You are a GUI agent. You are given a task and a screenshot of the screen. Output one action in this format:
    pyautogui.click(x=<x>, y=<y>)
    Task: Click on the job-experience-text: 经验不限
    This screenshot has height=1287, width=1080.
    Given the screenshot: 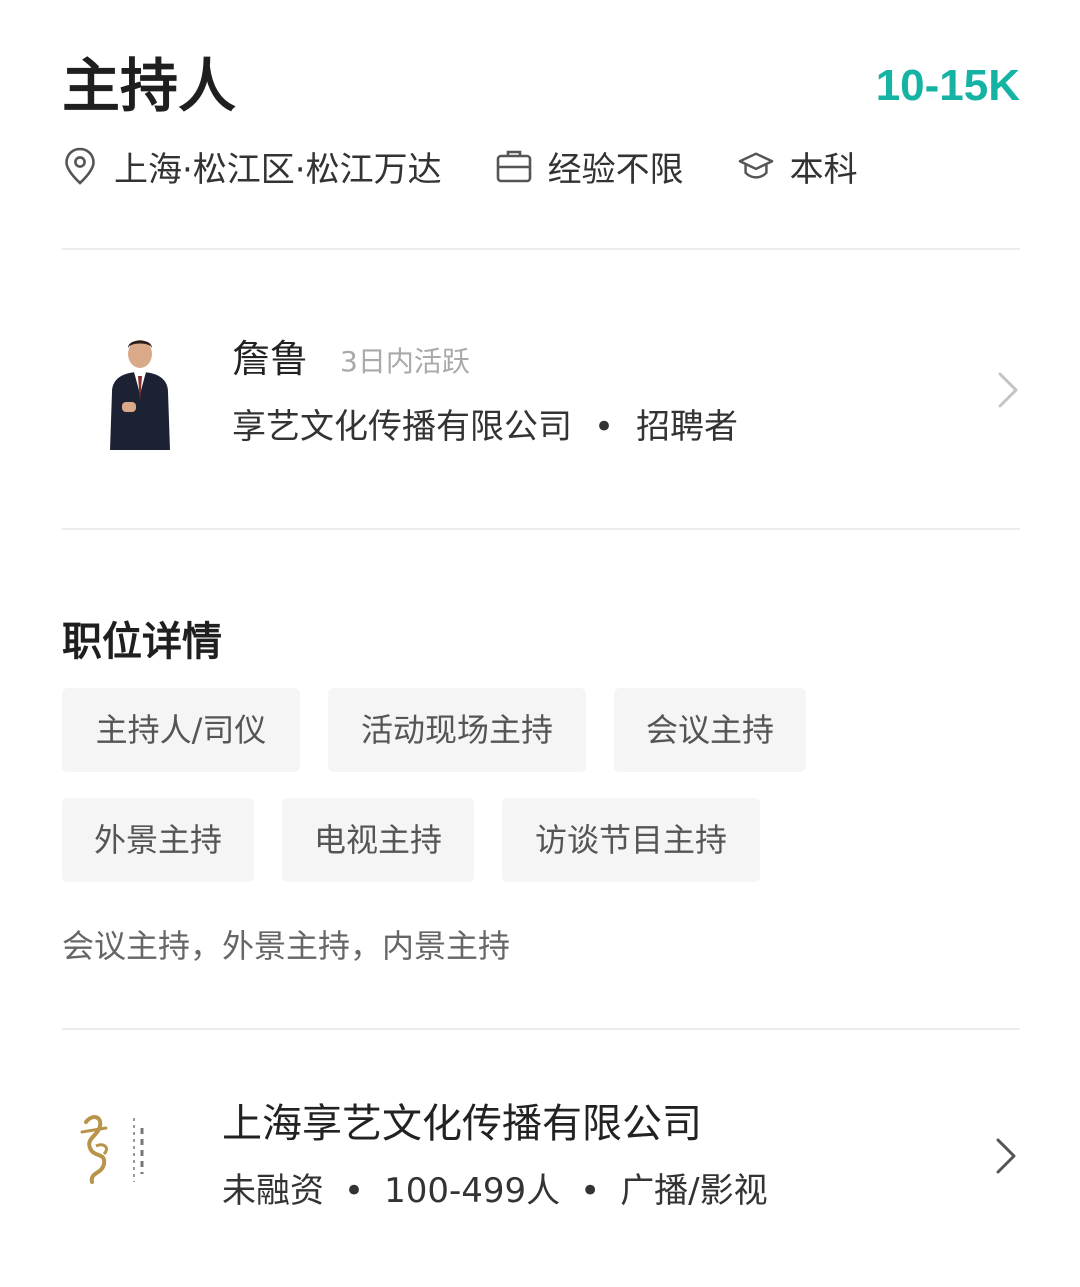 What is the action you would take?
    pyautogui.click(x=615, y=169)
    